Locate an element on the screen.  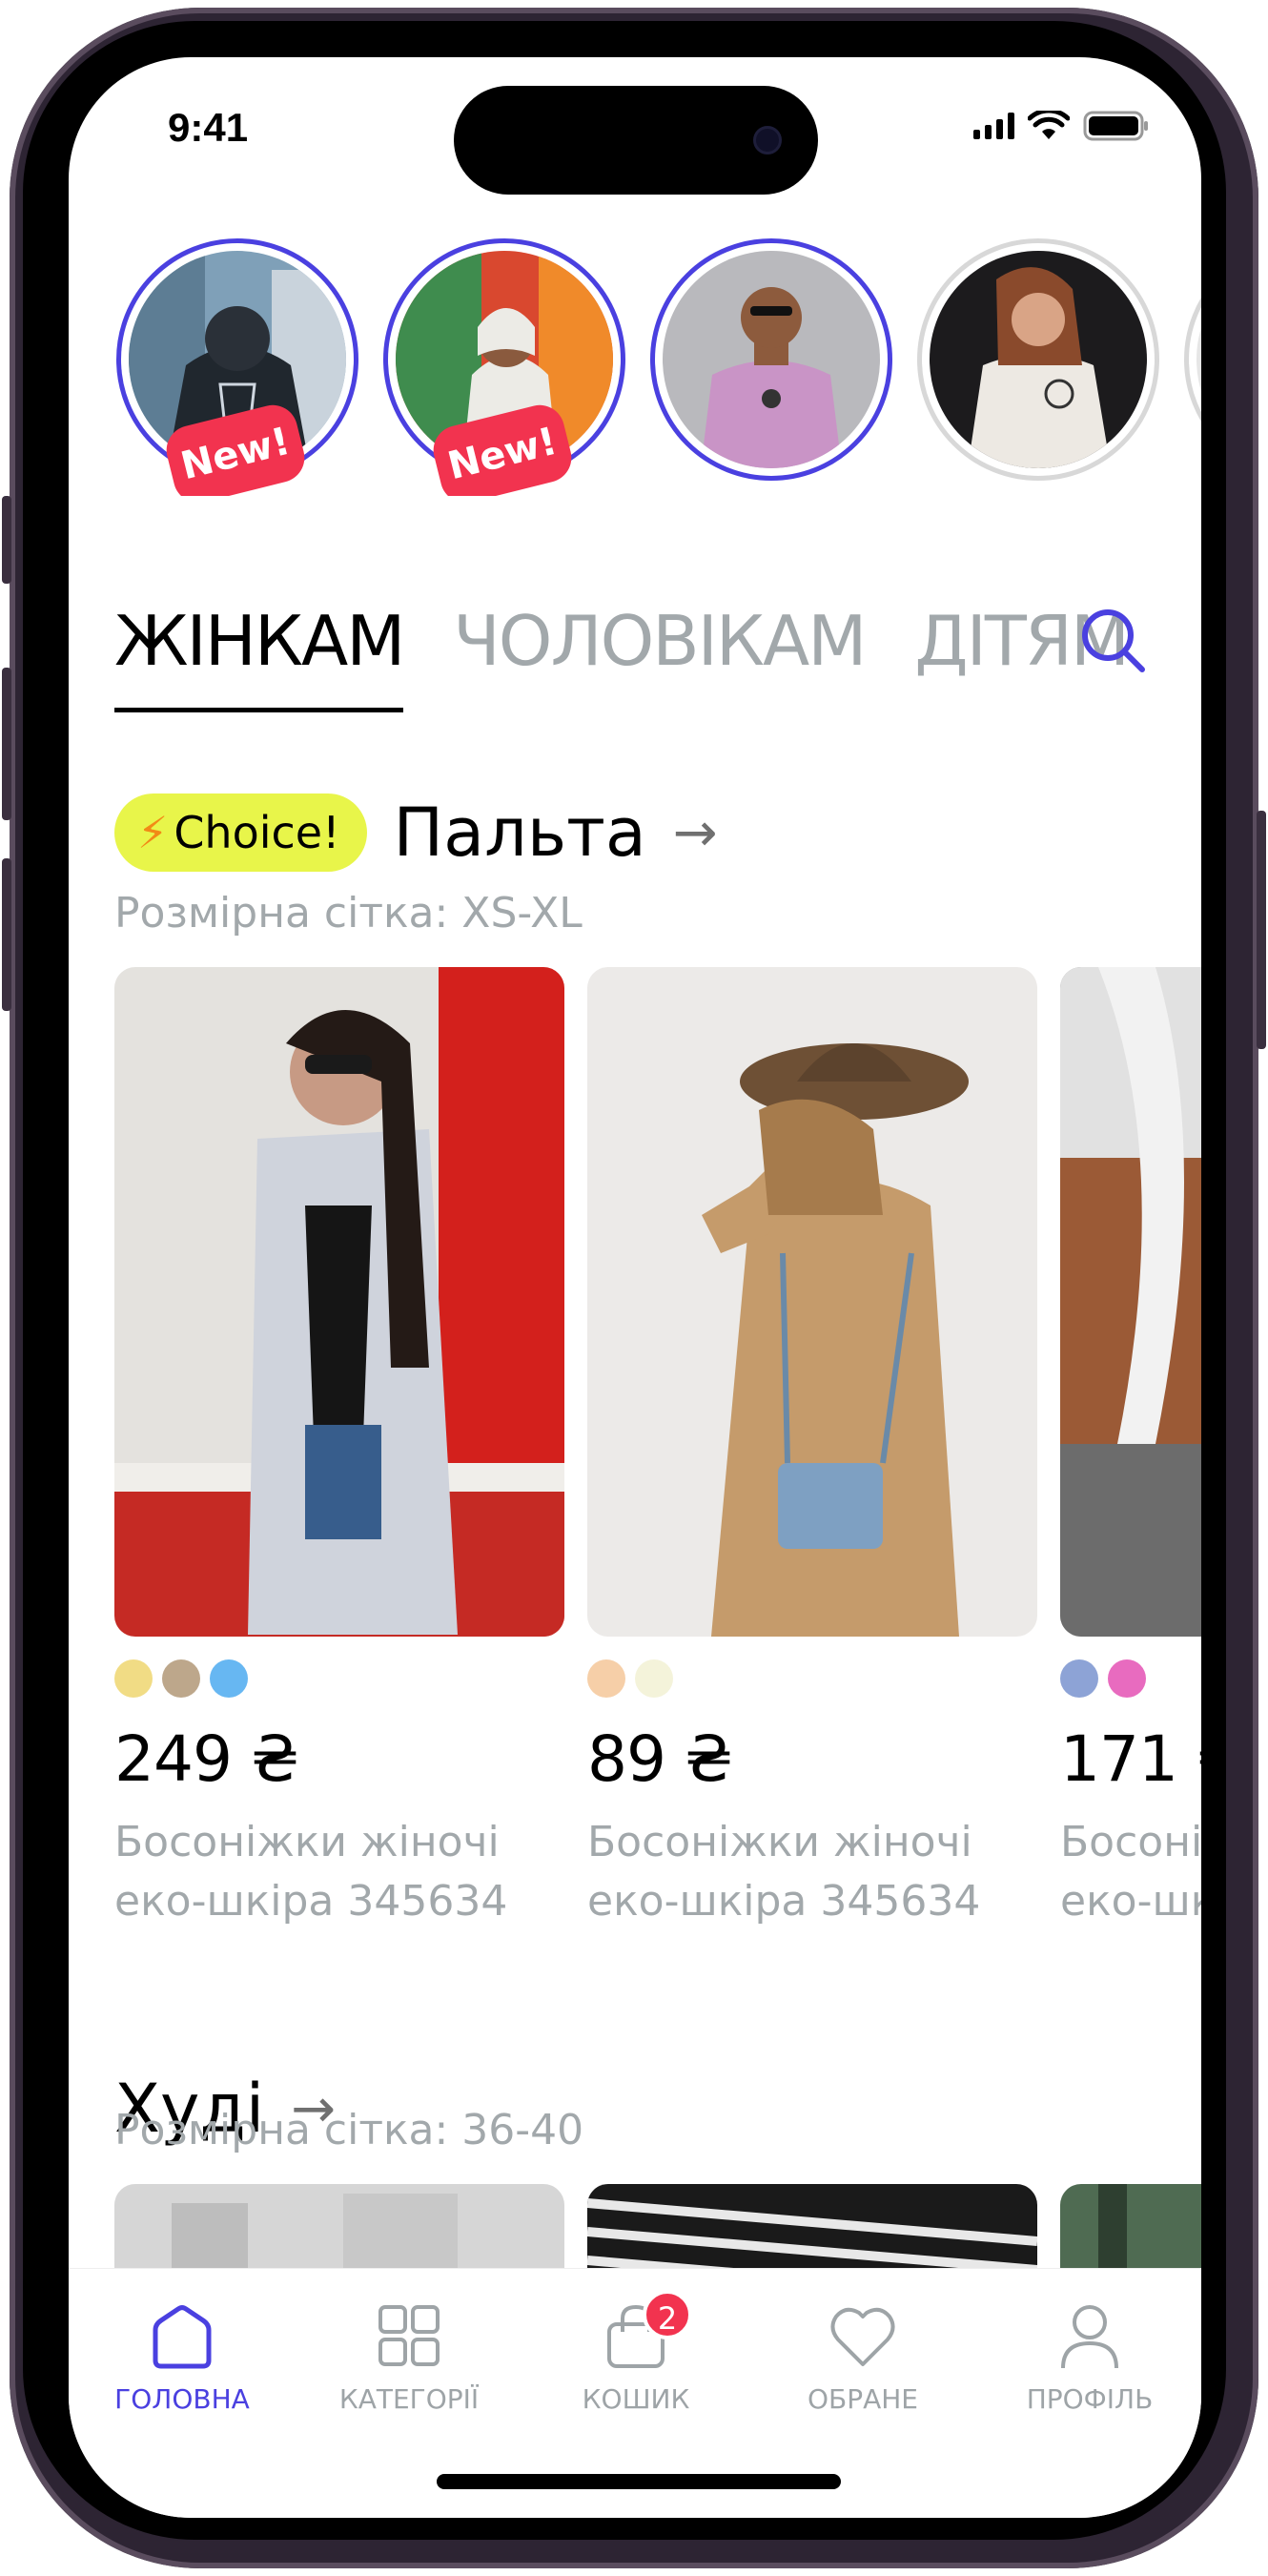
tab-men: ЧОЛОВІКАМ is located at coordinates (660, 656).